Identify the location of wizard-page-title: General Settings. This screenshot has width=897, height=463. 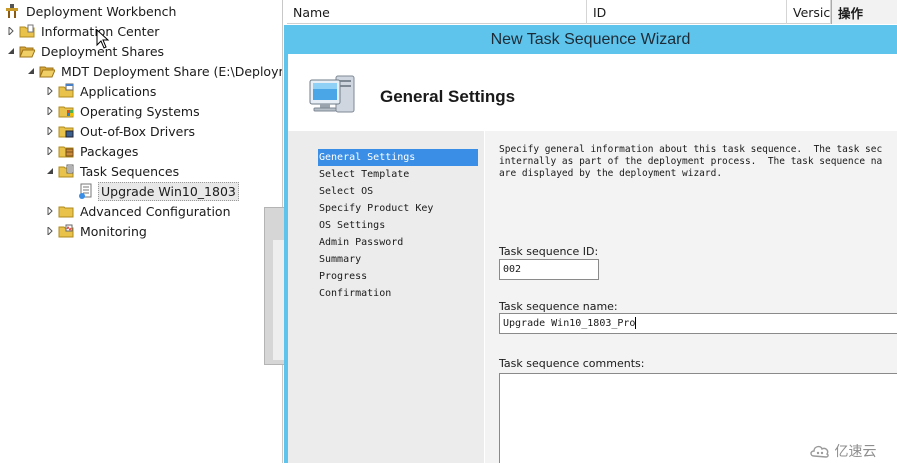
(448, 96).